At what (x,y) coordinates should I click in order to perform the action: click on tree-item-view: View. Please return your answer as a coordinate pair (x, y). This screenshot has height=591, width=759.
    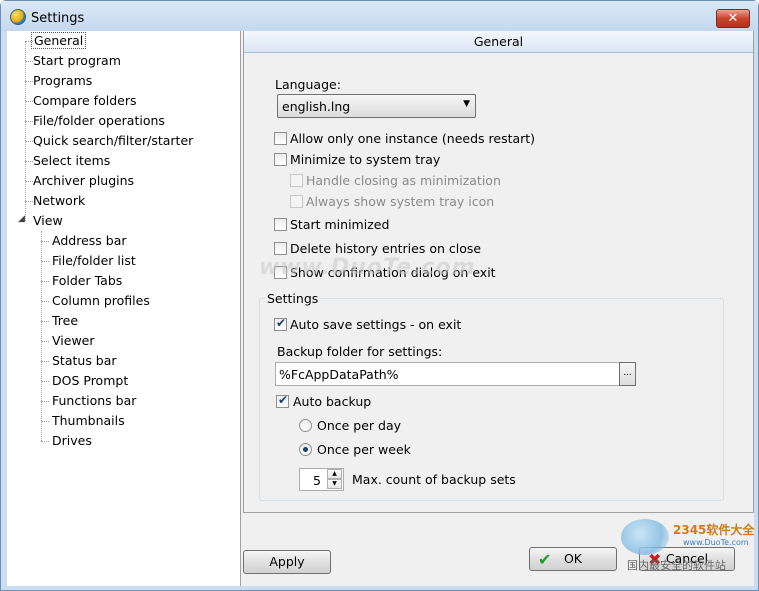
    Looking at the image, I should click on (48, 221).